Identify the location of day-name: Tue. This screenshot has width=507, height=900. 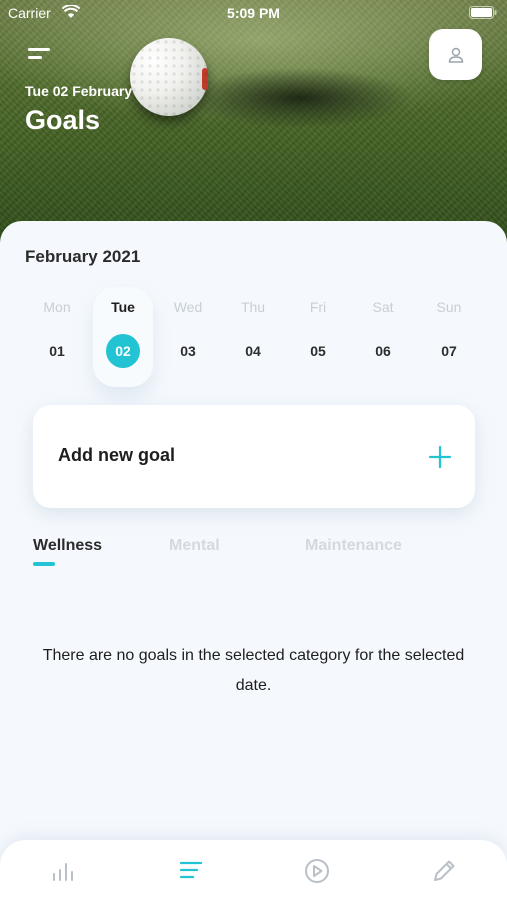
(123, 307).